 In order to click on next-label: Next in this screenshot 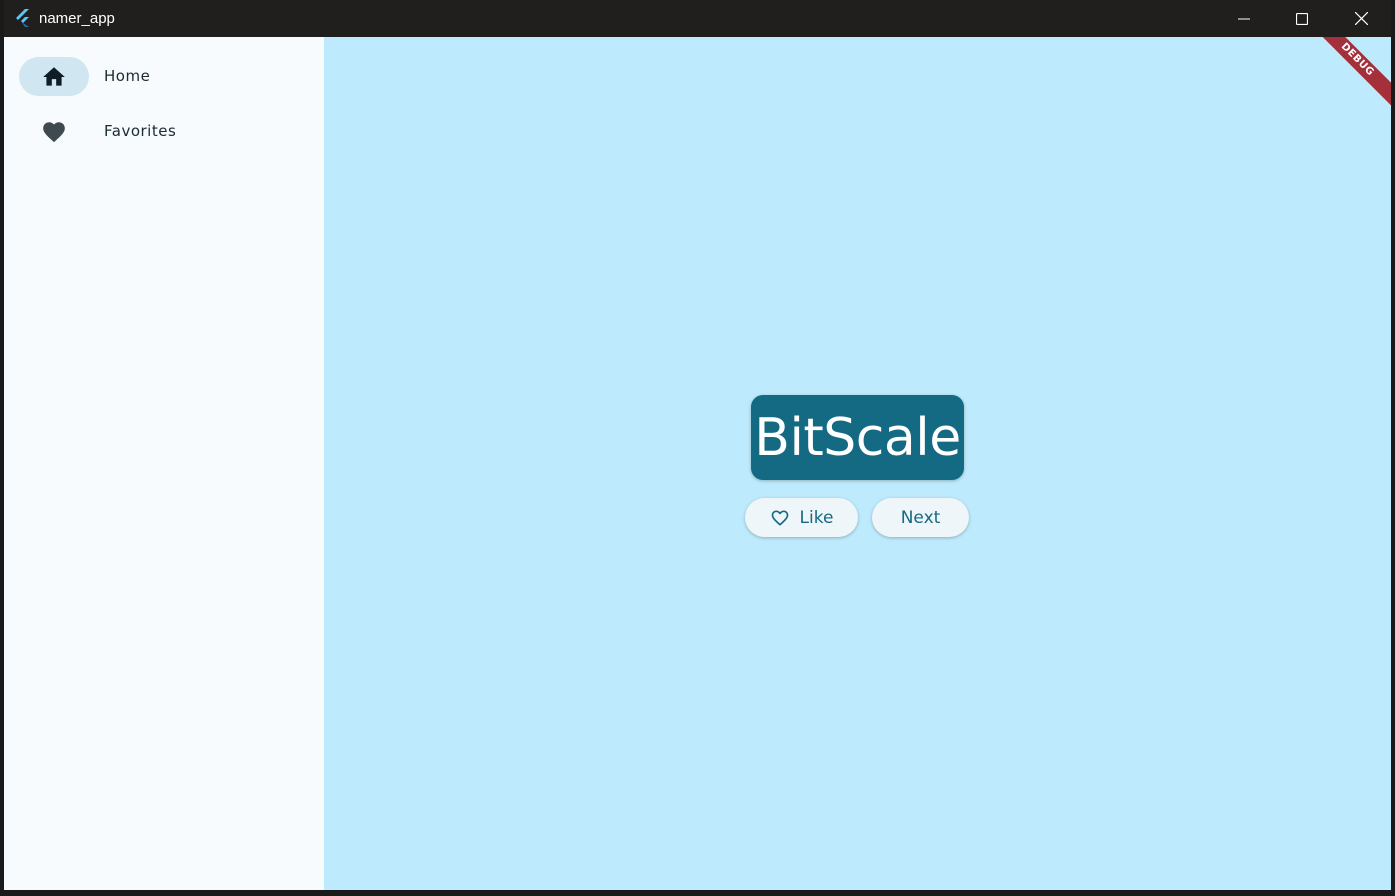, I will do `click(920, 517)`.